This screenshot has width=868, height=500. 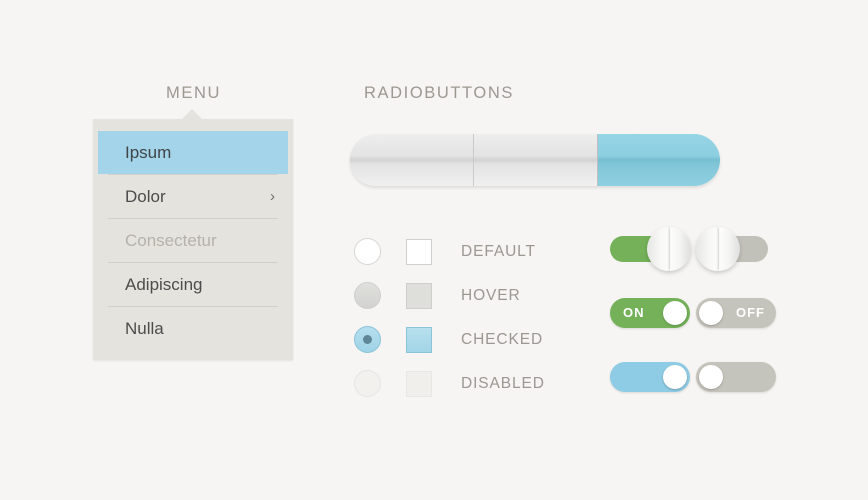 What do you see at coordinates (502, 339) in the screenshot?
I see `control-label: CHECKED` at bounding box center [502, 339].